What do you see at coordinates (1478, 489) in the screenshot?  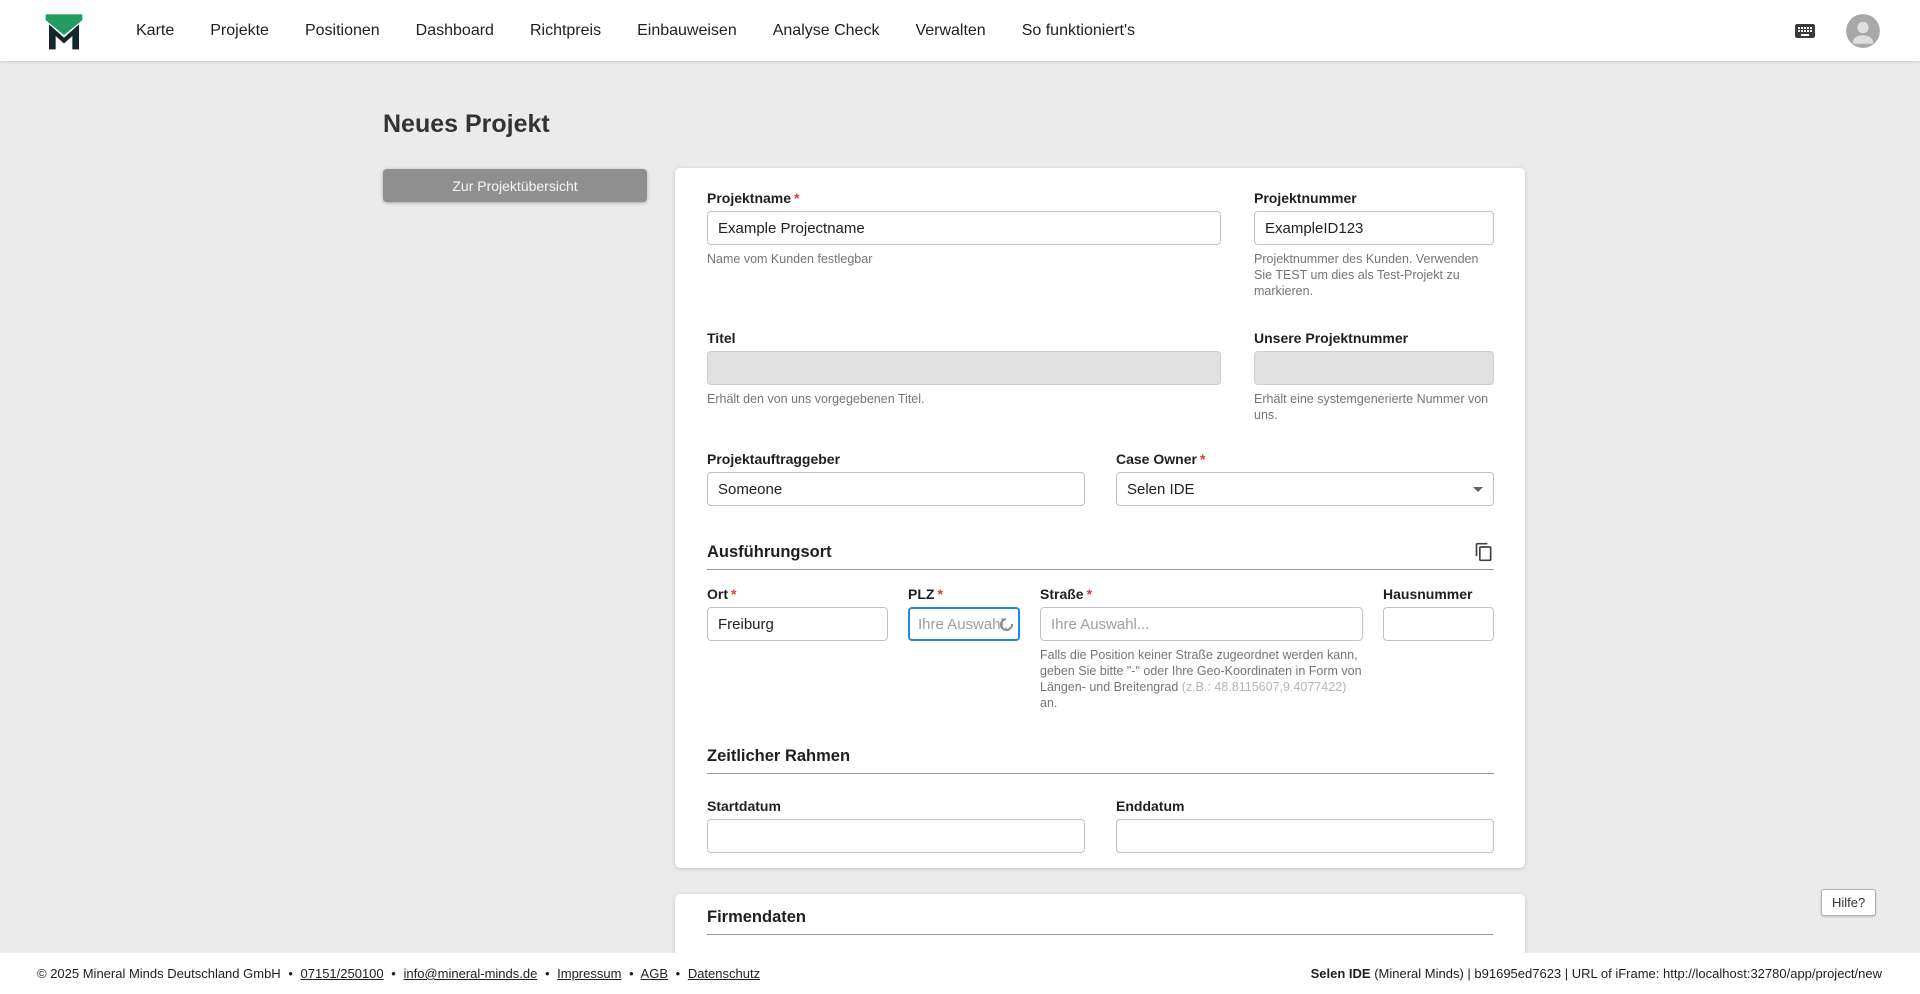 I see `chevron-down-icon` at bounding box center [1478, 489].